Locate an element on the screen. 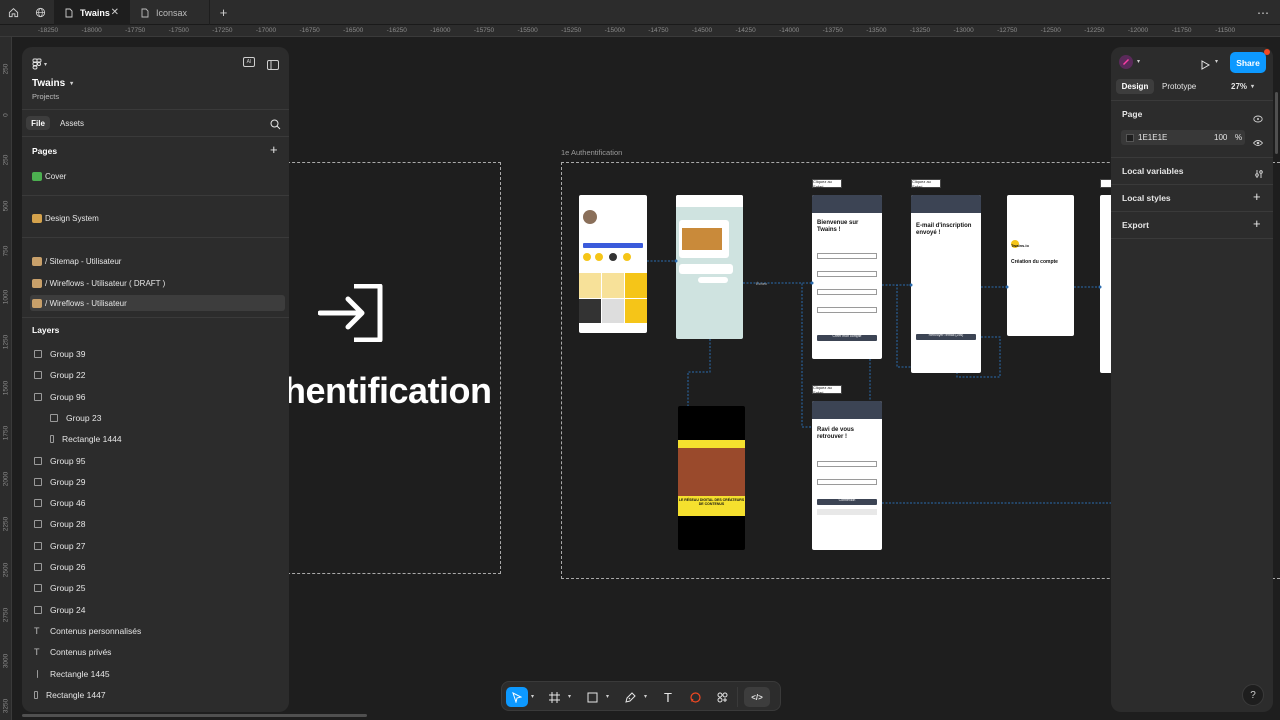  ruler-tick-label: 1000 is located at coordinates (6, 296).